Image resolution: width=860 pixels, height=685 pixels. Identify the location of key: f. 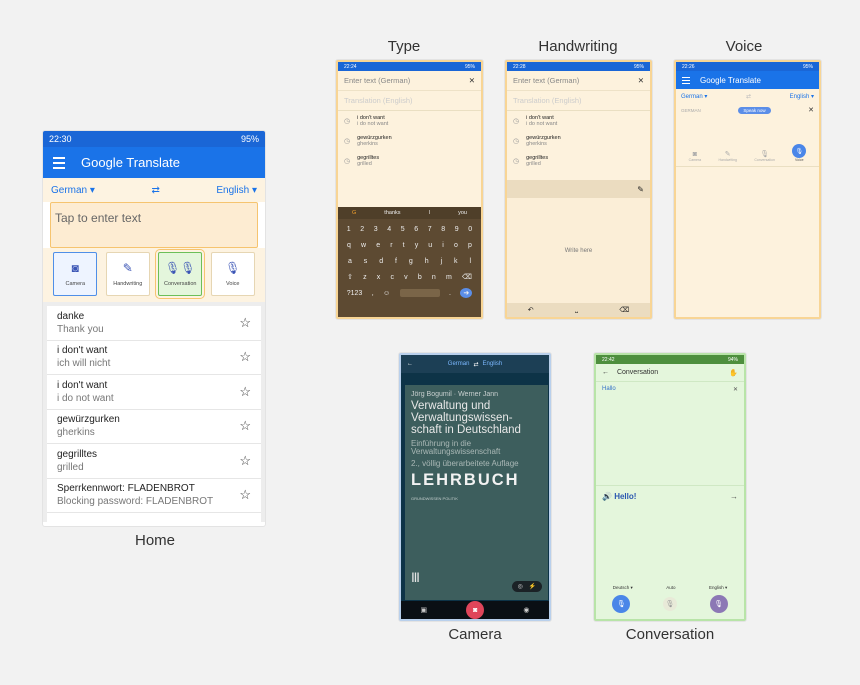
(396, 261).